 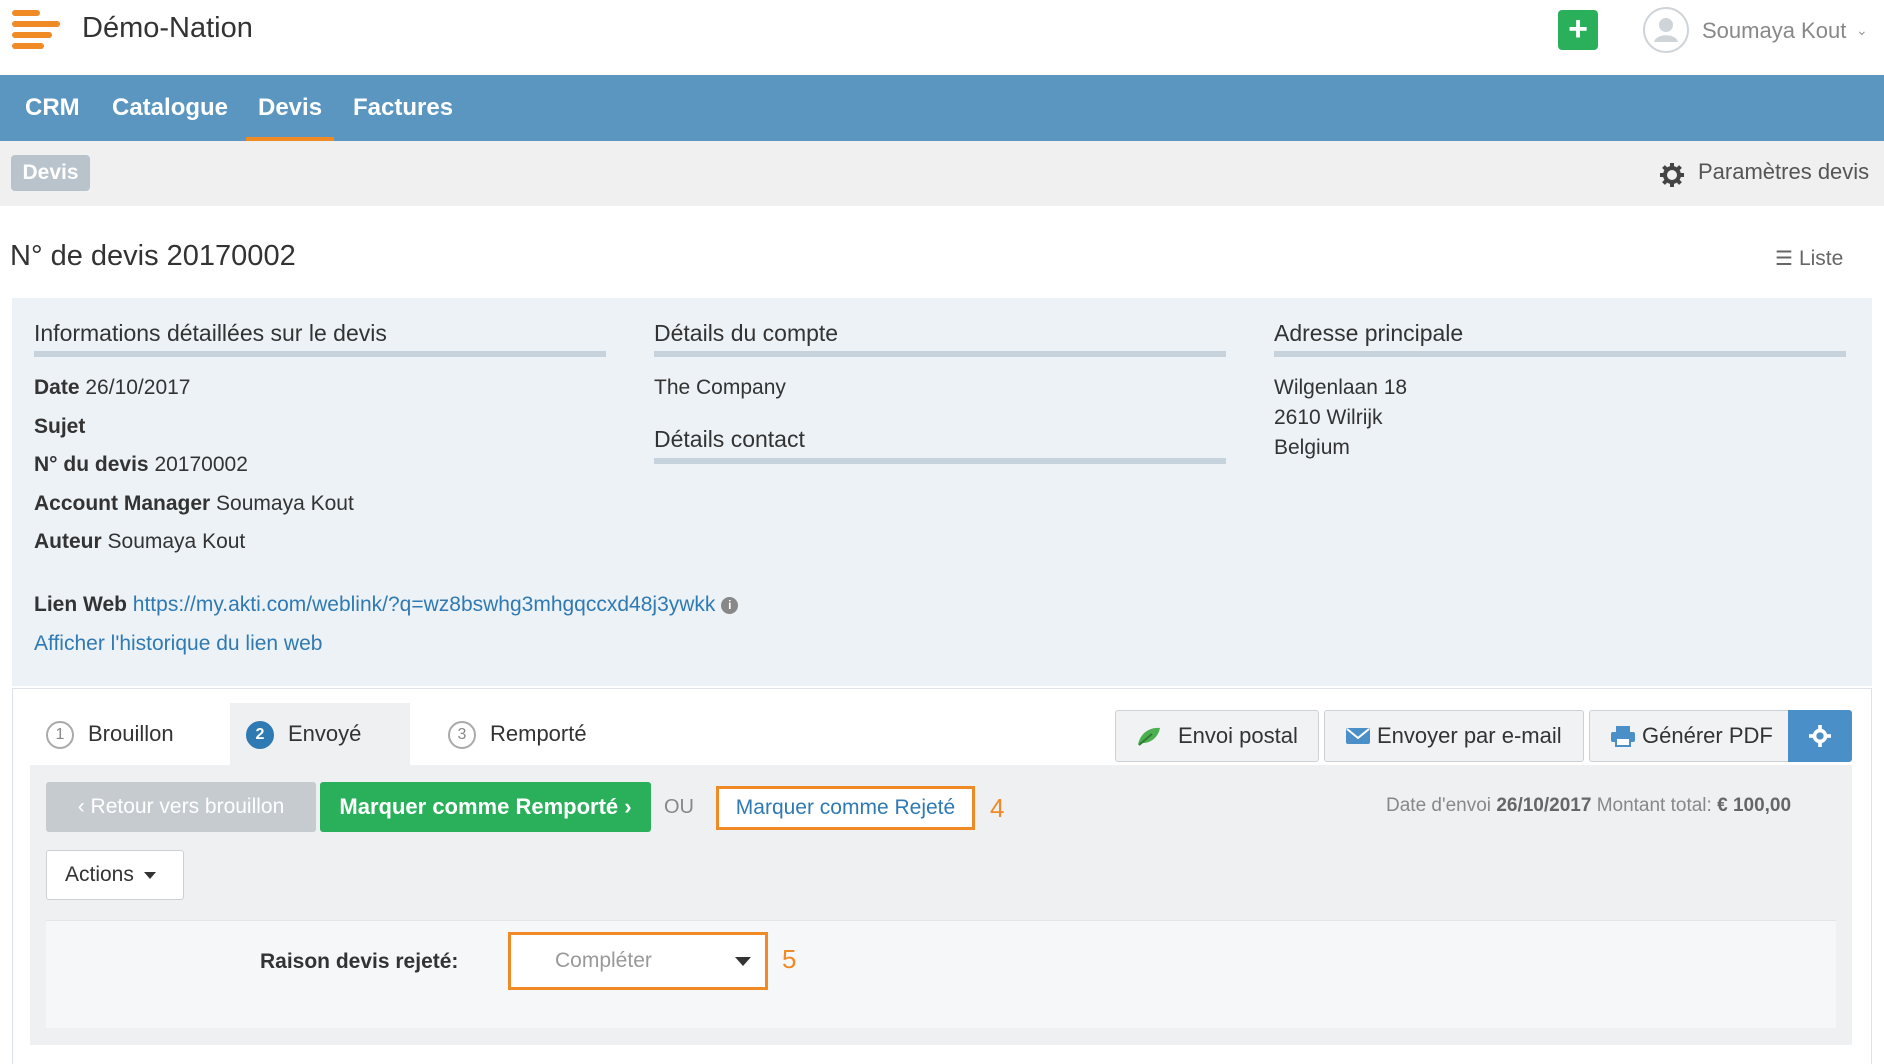 What do you see at coordinates (1341, 387) in the screenshot?
I see `address-line: Wilgenlaan 18` at bounding box center [1341, 387].